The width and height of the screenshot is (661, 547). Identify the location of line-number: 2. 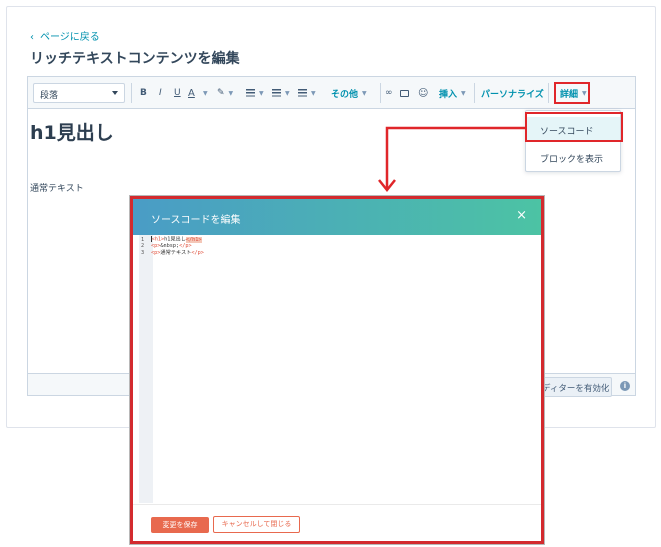
(143, 246).